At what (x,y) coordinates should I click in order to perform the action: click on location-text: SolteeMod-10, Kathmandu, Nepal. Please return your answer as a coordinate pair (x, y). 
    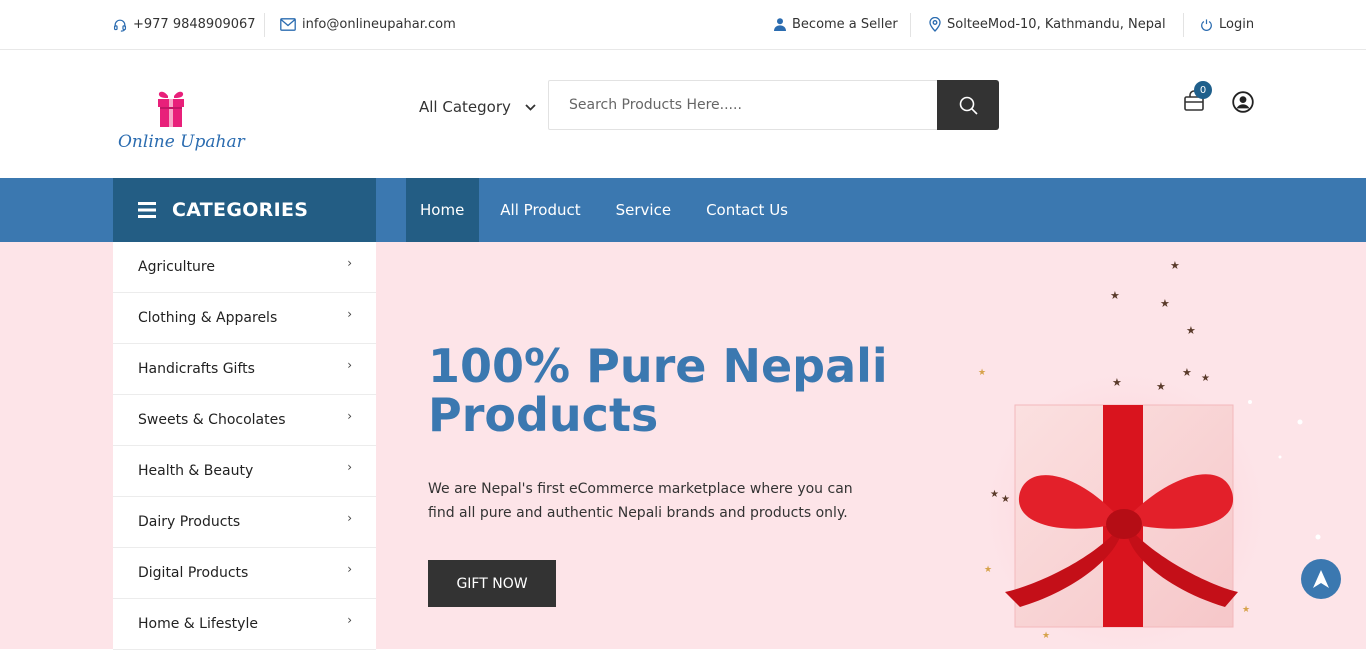
    Looking at the image, I should click on (1056, 24).